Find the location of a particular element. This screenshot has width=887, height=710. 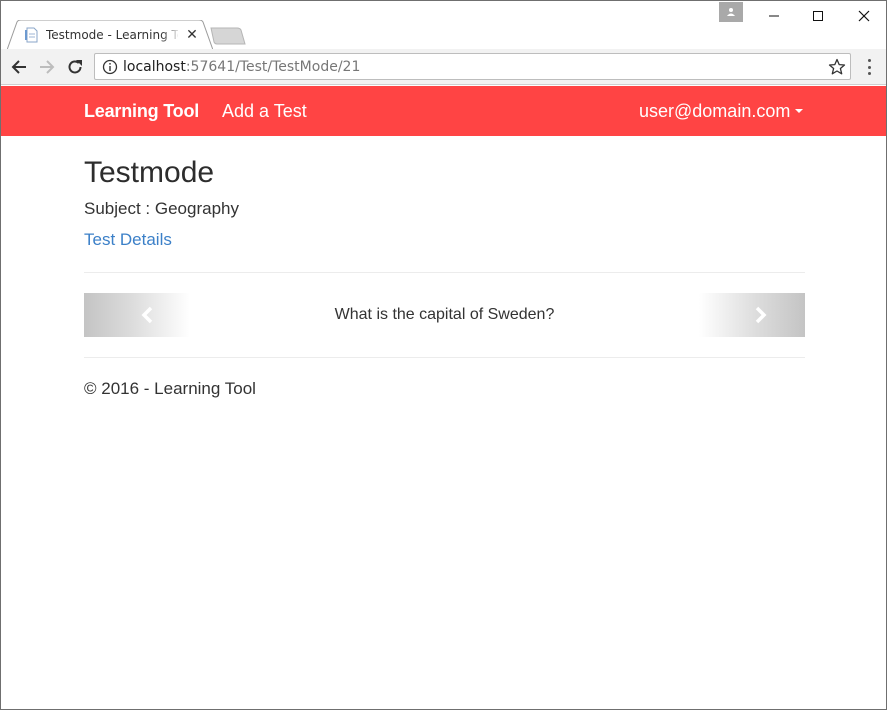

tab-title: Testmode - Learning Tool is located at coordinates (112, 35).